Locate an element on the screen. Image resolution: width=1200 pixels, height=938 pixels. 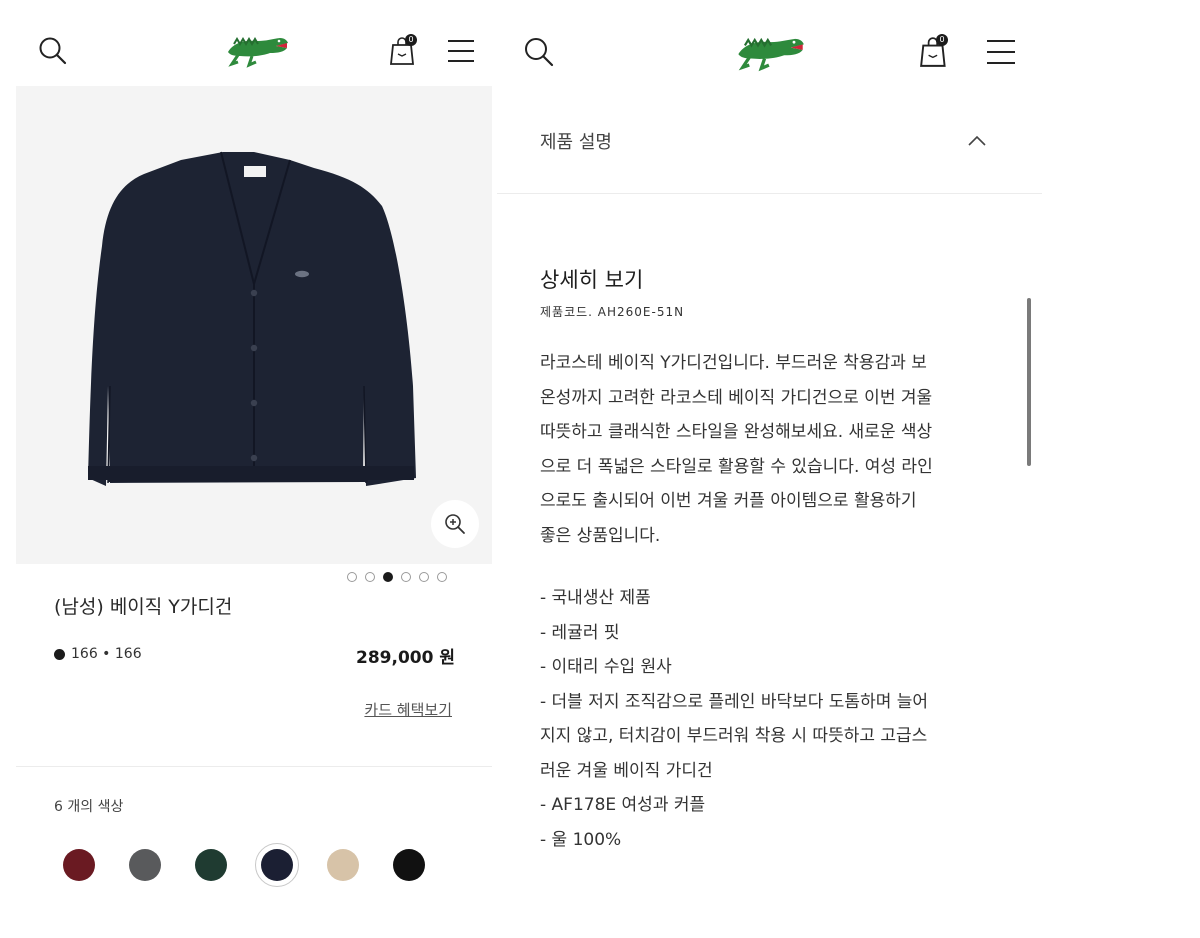
product-price: 289,000 원 is located at coordinates (405, 658).